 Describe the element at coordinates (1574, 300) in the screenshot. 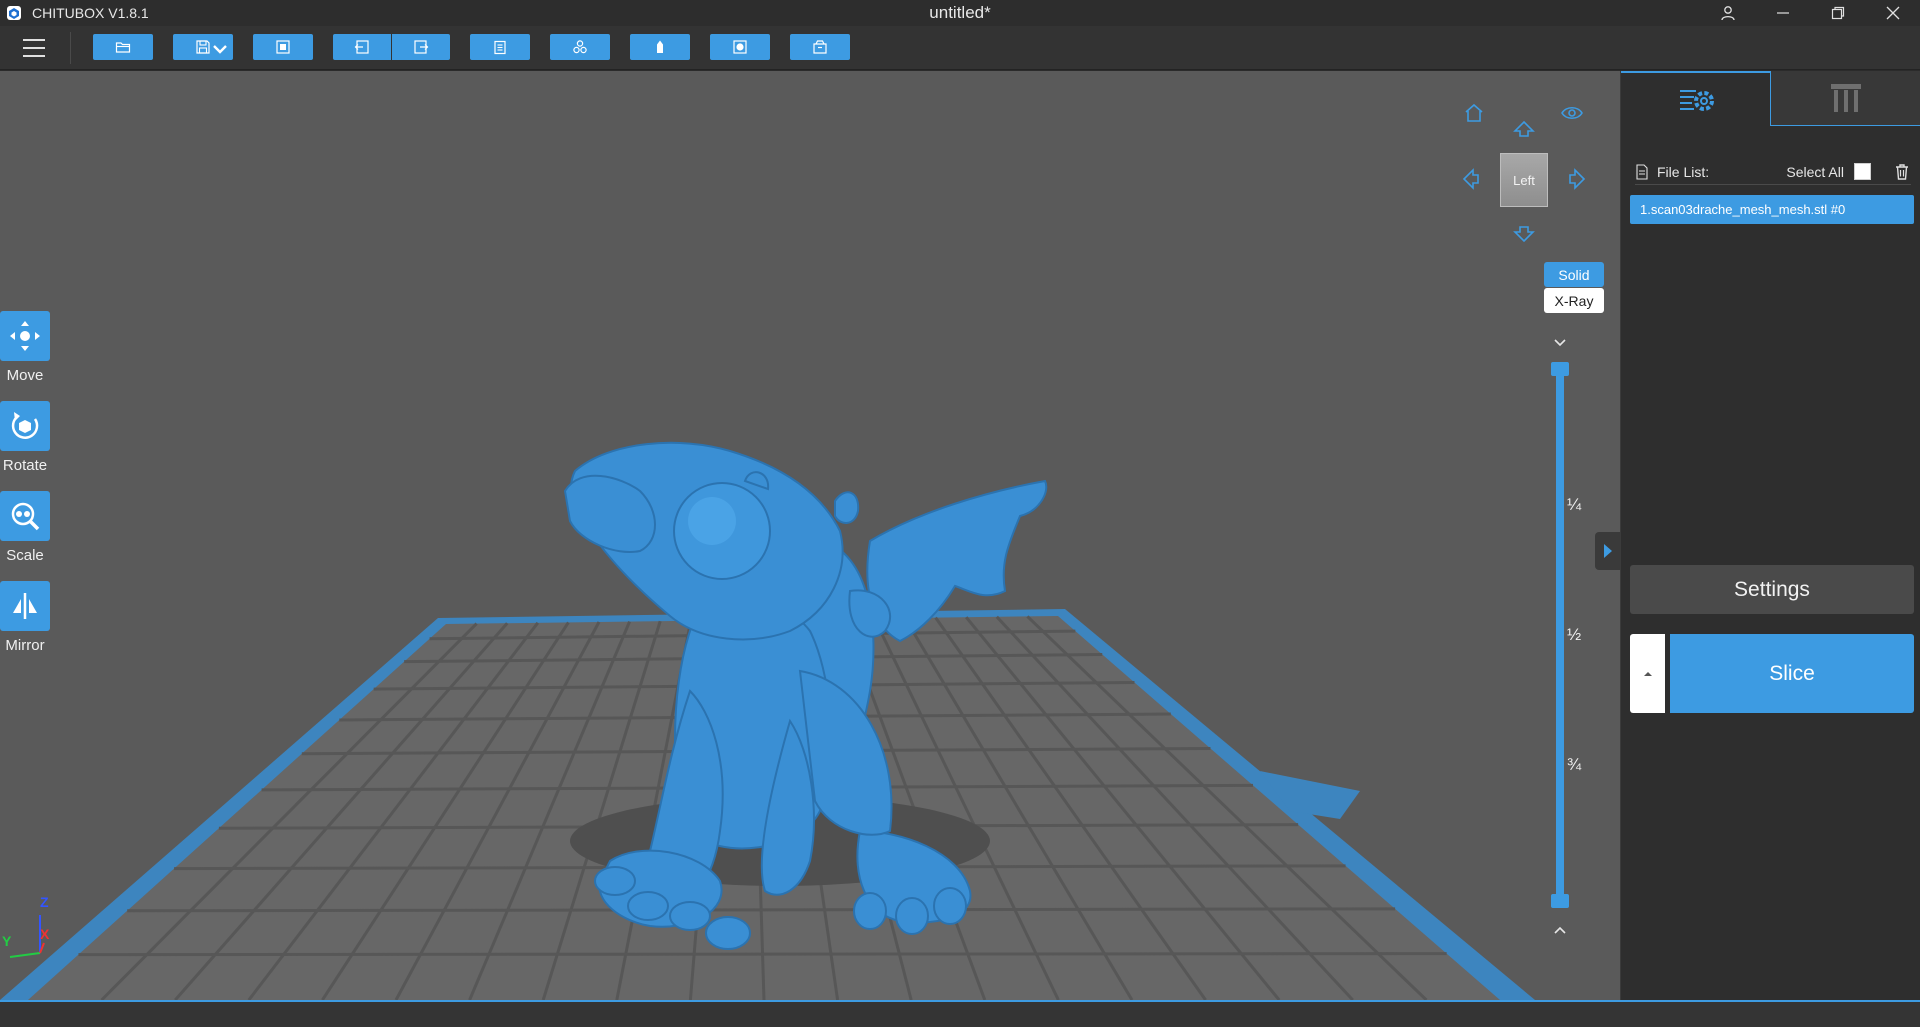

I see `xray-mode-button: X-Ray` at that location.